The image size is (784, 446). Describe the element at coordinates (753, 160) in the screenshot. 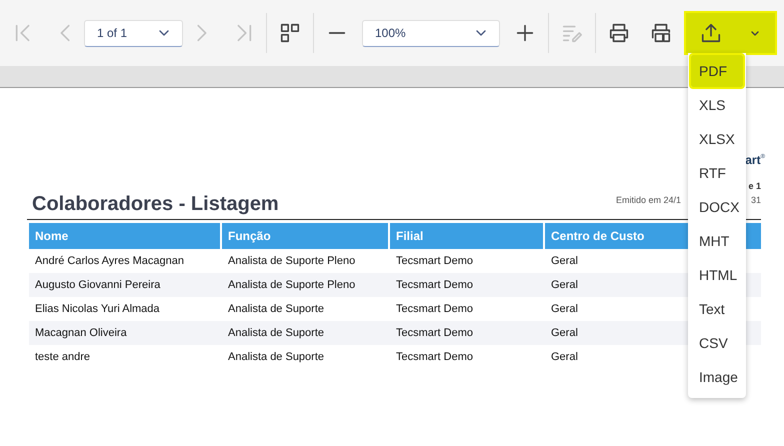

I see `logo-text: art` at that location.